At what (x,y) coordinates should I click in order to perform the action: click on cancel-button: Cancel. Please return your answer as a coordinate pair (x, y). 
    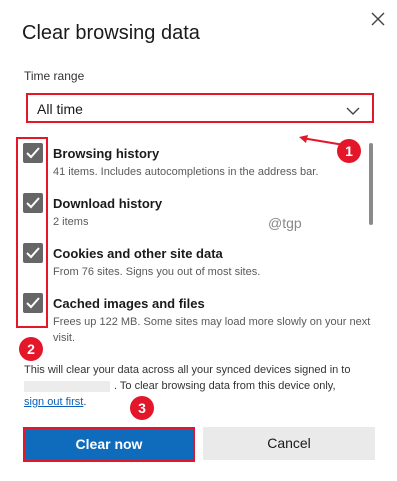
    Looking at the image, I should click on (289, 443).